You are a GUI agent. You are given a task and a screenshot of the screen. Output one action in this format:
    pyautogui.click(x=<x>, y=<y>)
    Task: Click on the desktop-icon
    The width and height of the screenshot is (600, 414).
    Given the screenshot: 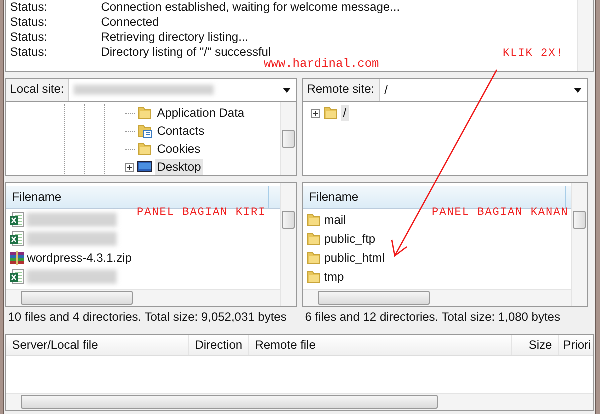 What is the action you would take?
    pyautogui.click(x=145, y=167)
    